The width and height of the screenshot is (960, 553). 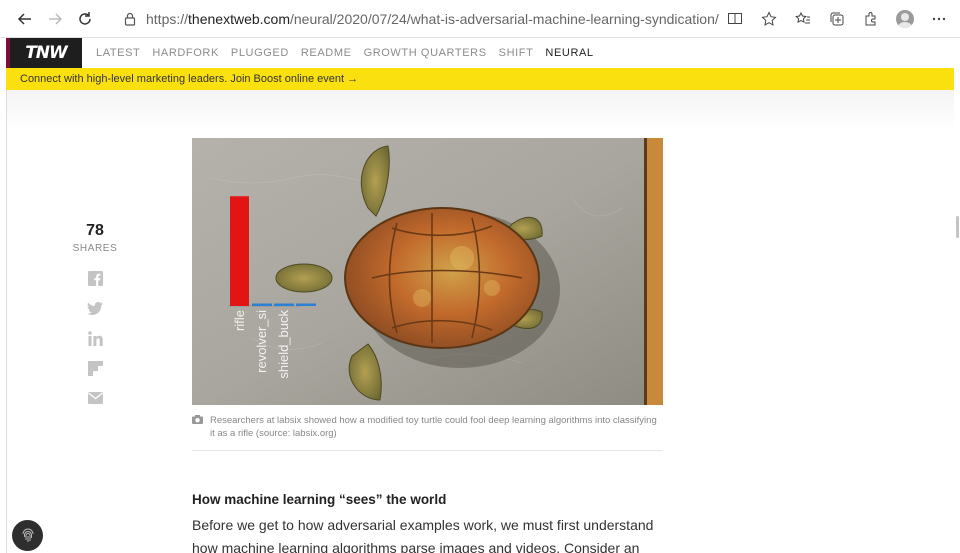 I want to click on favorite-button, so click(x=769, y=19).